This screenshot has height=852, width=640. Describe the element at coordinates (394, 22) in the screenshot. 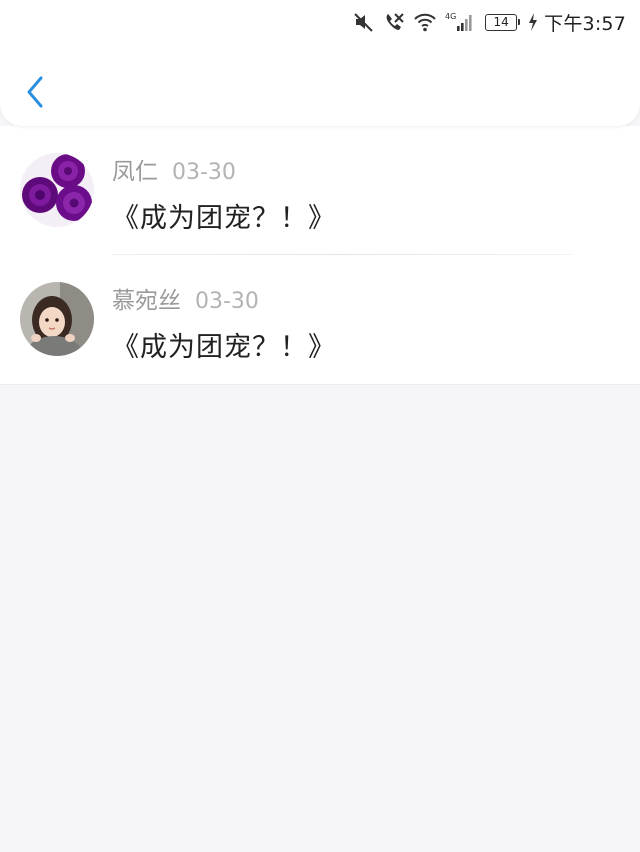

I see `call-blocked-icon` at that location.